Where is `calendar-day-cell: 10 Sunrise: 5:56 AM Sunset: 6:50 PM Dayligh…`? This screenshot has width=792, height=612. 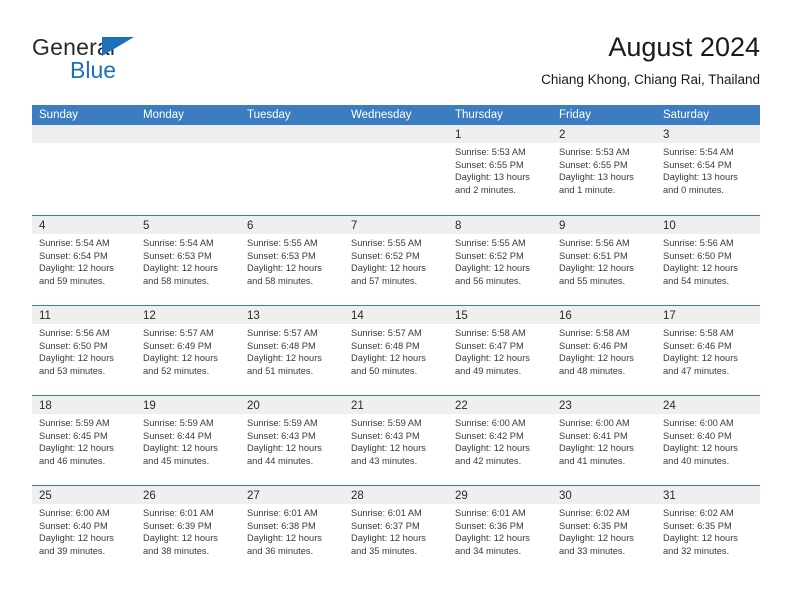
calendar-day-cell: 10 Sunrise: 5:56 AM Sunset: 6:50 PM Dayligh… is located at coordinates (708, 260).